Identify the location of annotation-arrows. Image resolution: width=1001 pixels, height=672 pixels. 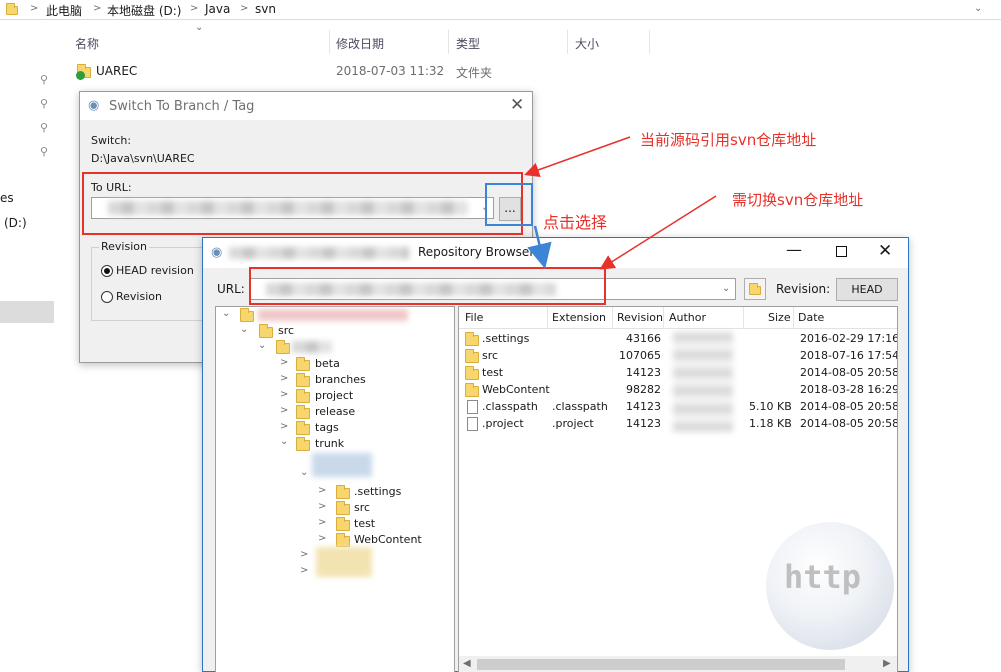
(620, 203).